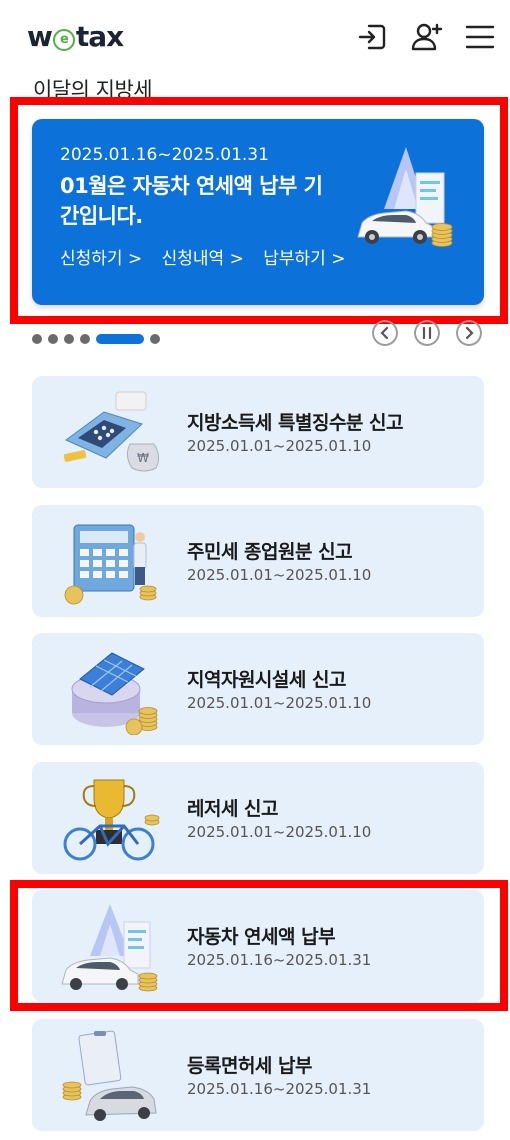 Image resolution: width=510 pixels, height=1140 pixels. Describe the element at coordinates (101, 259) in the screenshot. I see `apply-link: 신청하기 >` at that location.